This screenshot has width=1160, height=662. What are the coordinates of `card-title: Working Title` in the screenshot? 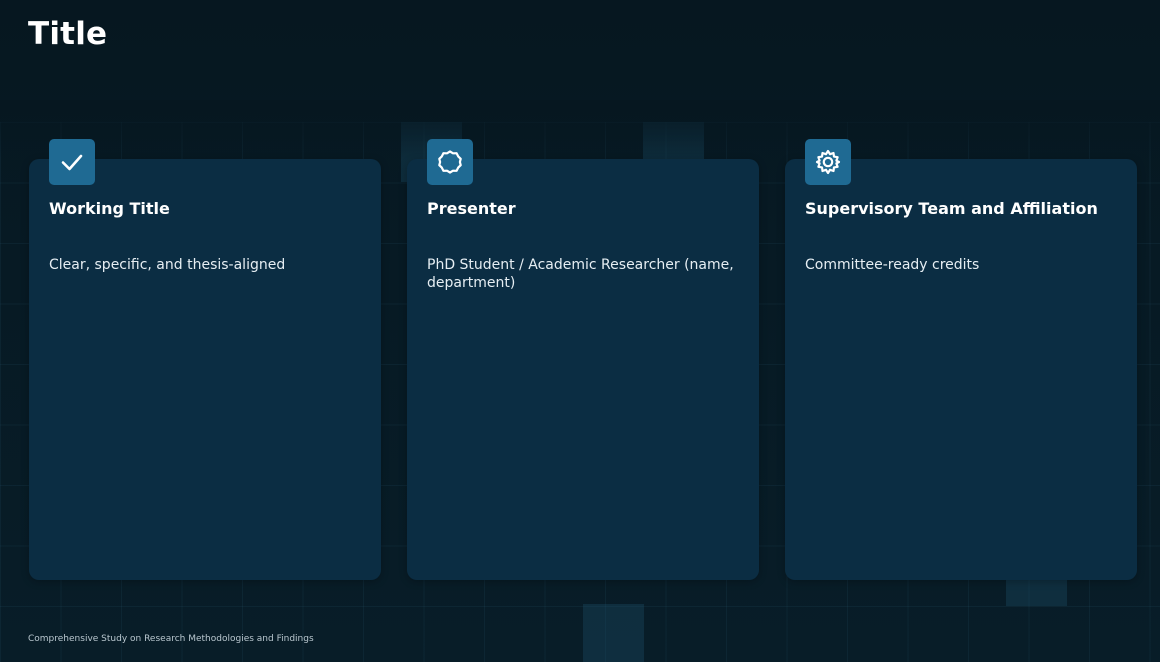 It's located at (109, 208).